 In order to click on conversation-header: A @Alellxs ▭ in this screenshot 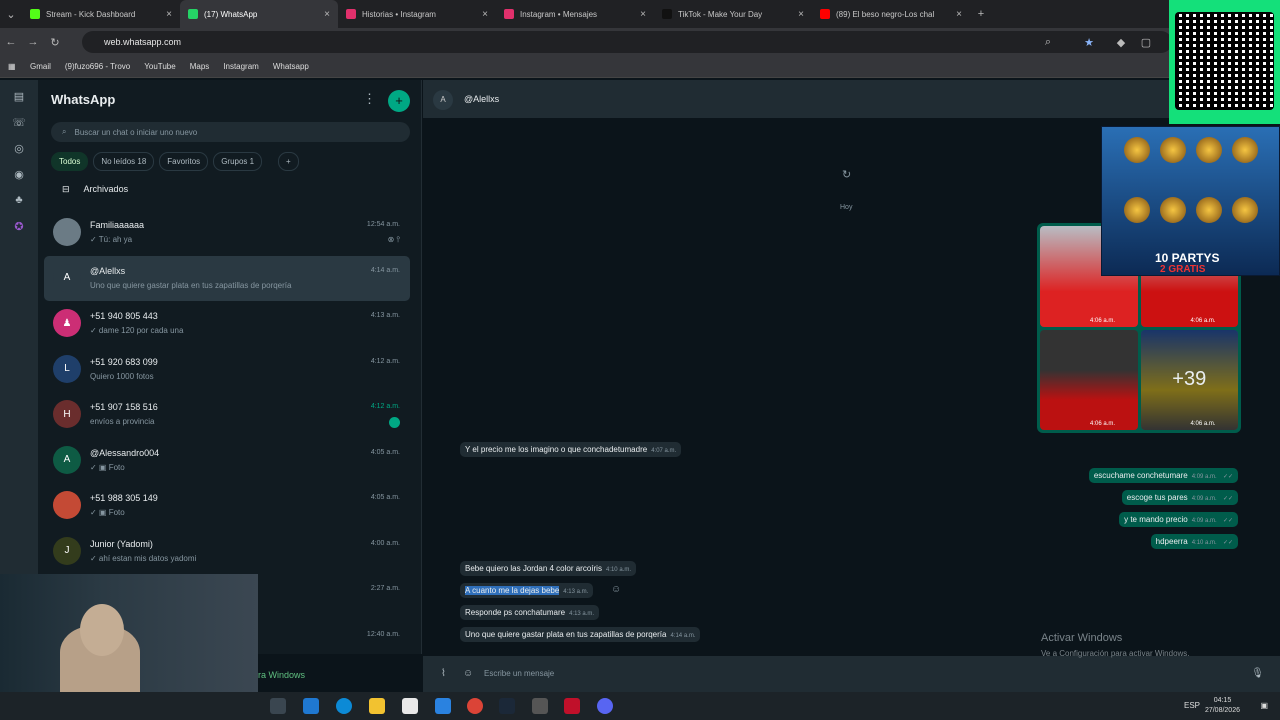, I will do `click(851, 99)`.